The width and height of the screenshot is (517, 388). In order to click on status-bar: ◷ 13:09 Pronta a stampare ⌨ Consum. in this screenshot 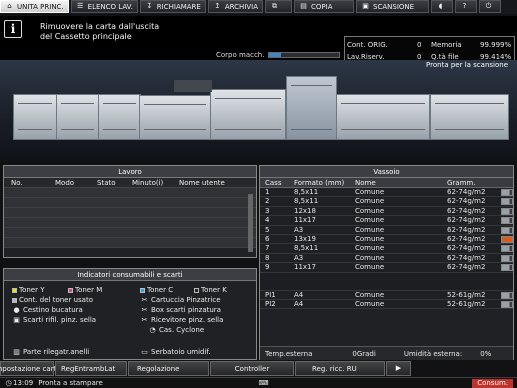, I will do `click(258, 382)`.